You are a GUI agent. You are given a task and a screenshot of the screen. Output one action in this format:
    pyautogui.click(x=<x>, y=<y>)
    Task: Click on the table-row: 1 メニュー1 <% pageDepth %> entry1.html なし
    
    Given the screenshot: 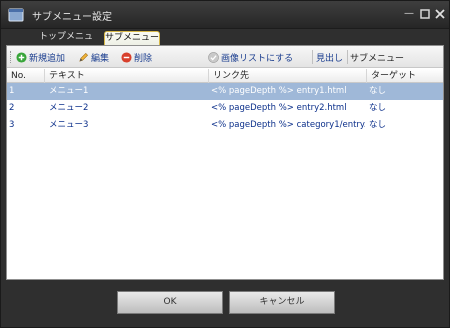 What is the action you would take?
    pyautogui.click(x=225, y=91)
    